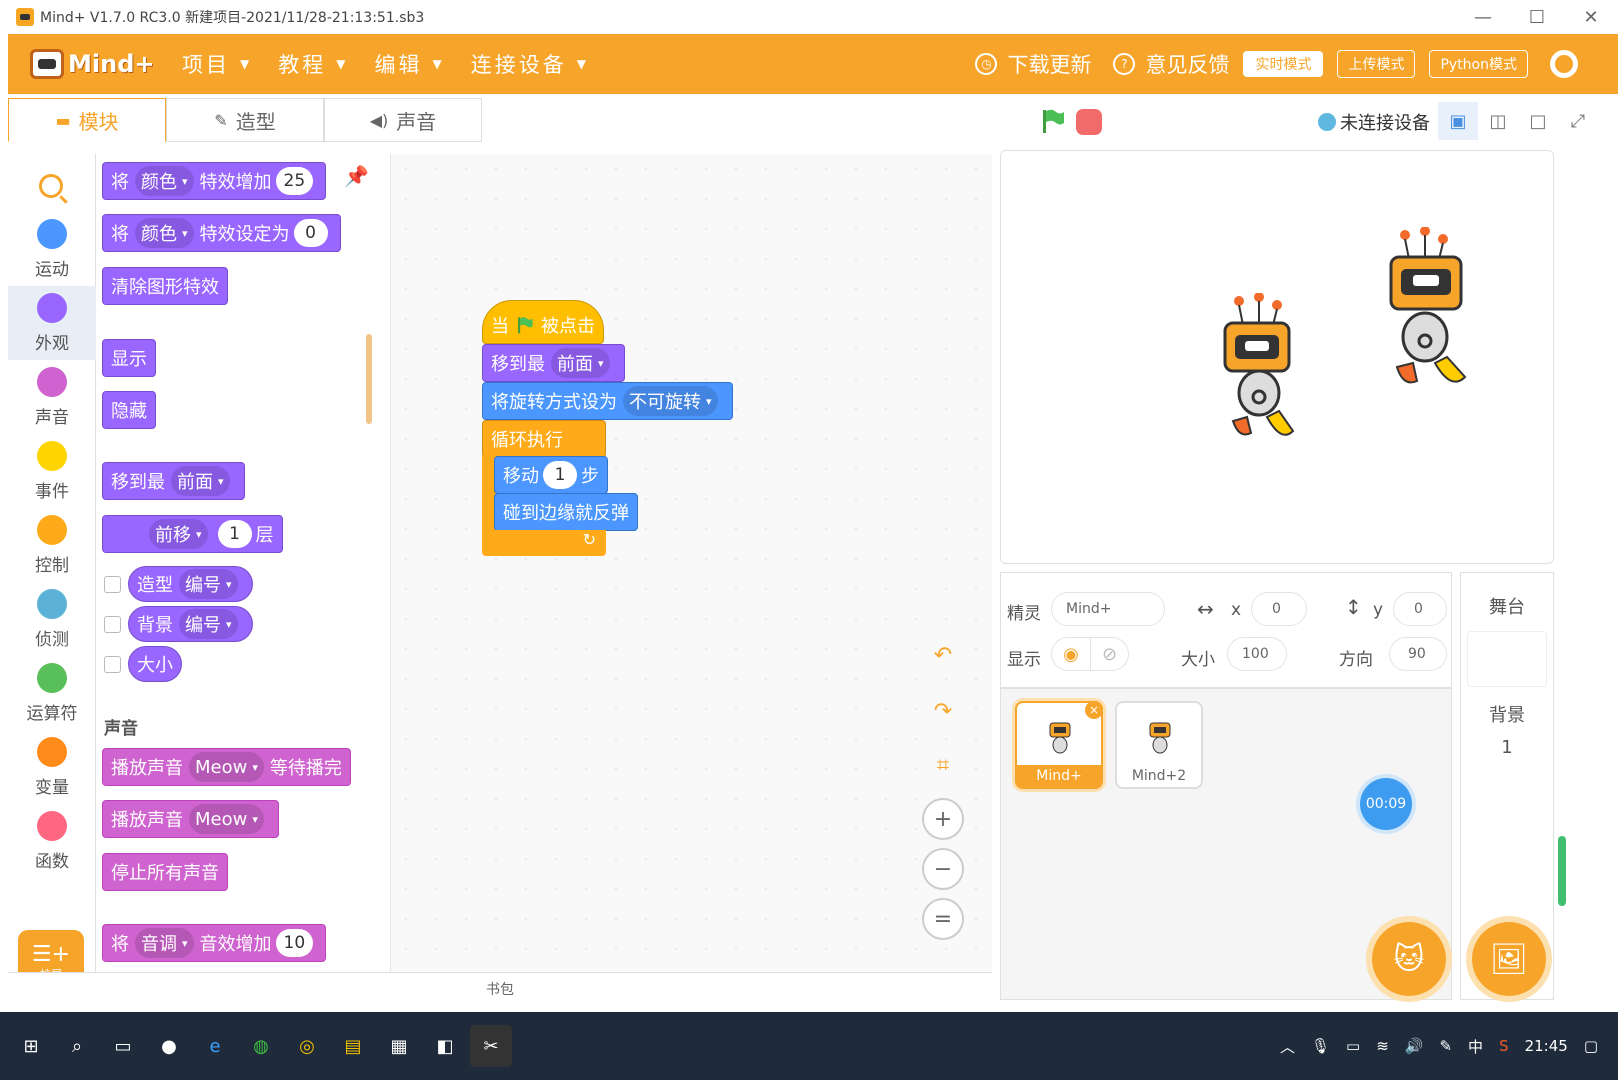 Image resolution: width=1618 pixels, height=1080 pixels. I want to click on file-explorer-icon: ▤, so click(353, 1046).